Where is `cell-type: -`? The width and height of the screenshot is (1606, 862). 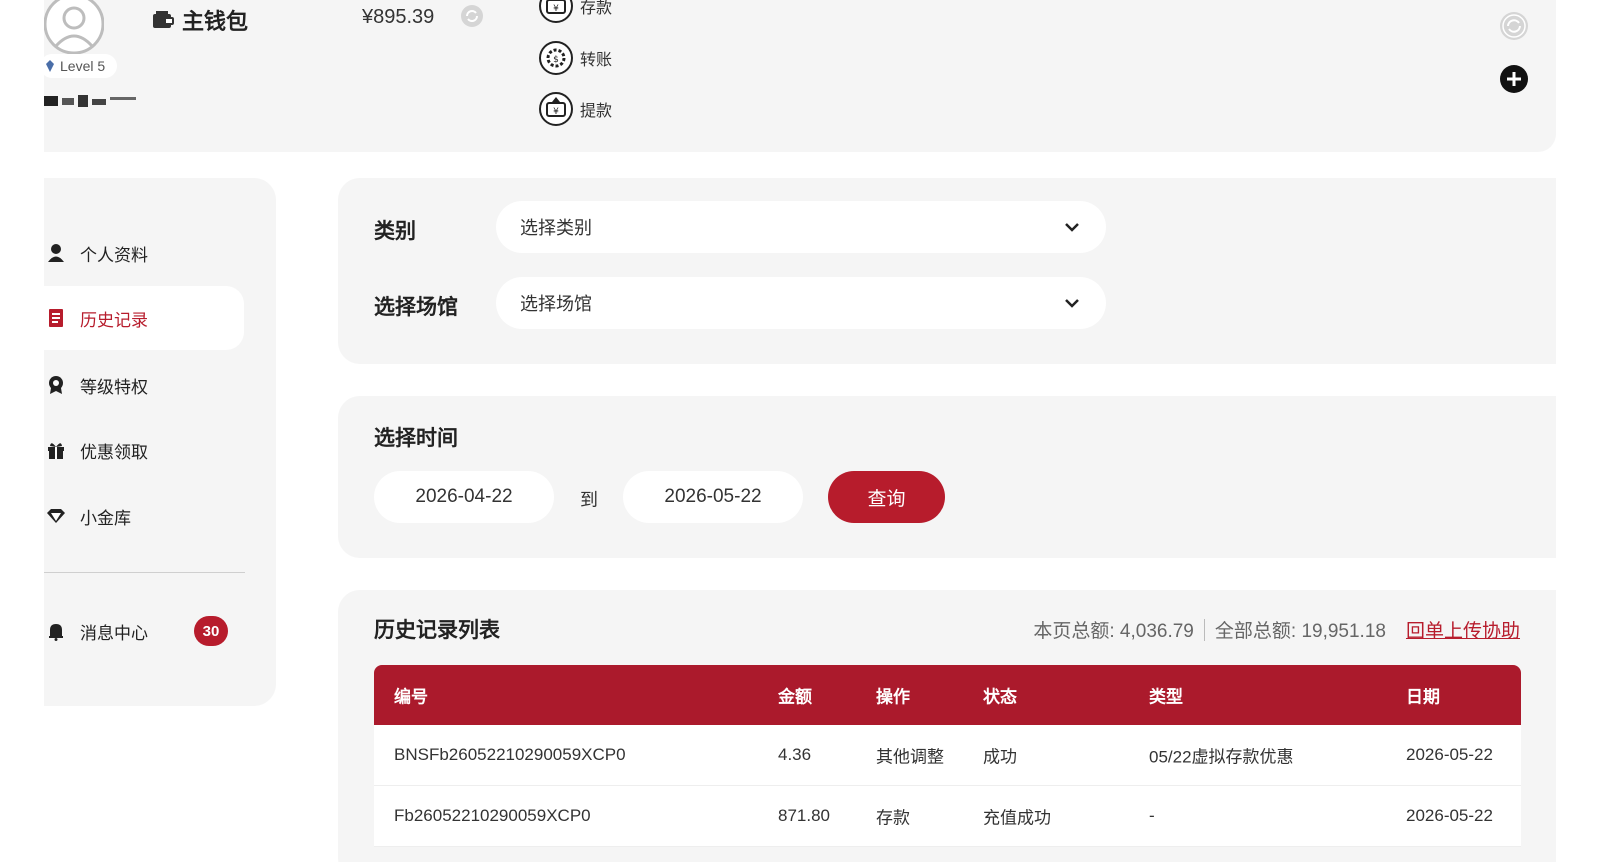 cell-type: - is located at coordinates (1152, 815).